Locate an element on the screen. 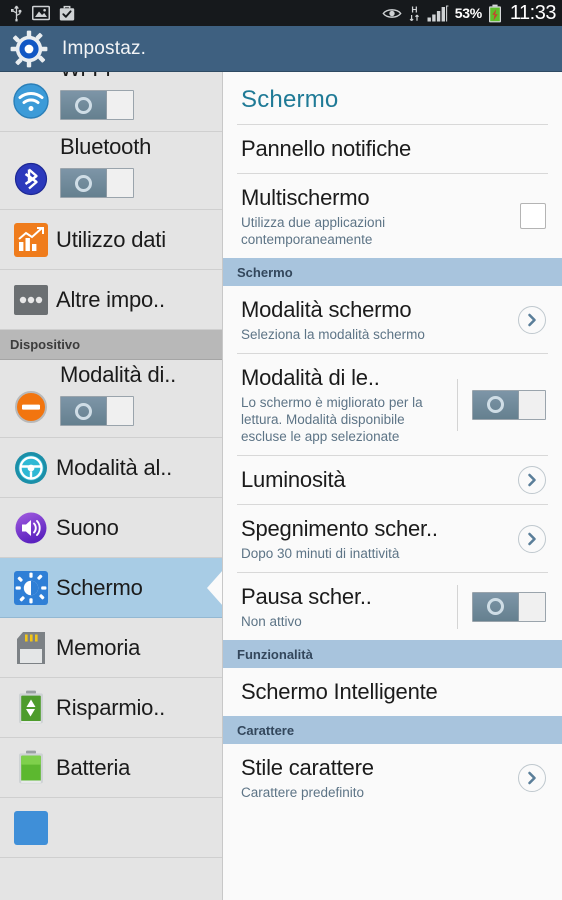 The width and height of the screenshot is (562, 900). panel-title: Schermo is located at coordinates (290, 99).